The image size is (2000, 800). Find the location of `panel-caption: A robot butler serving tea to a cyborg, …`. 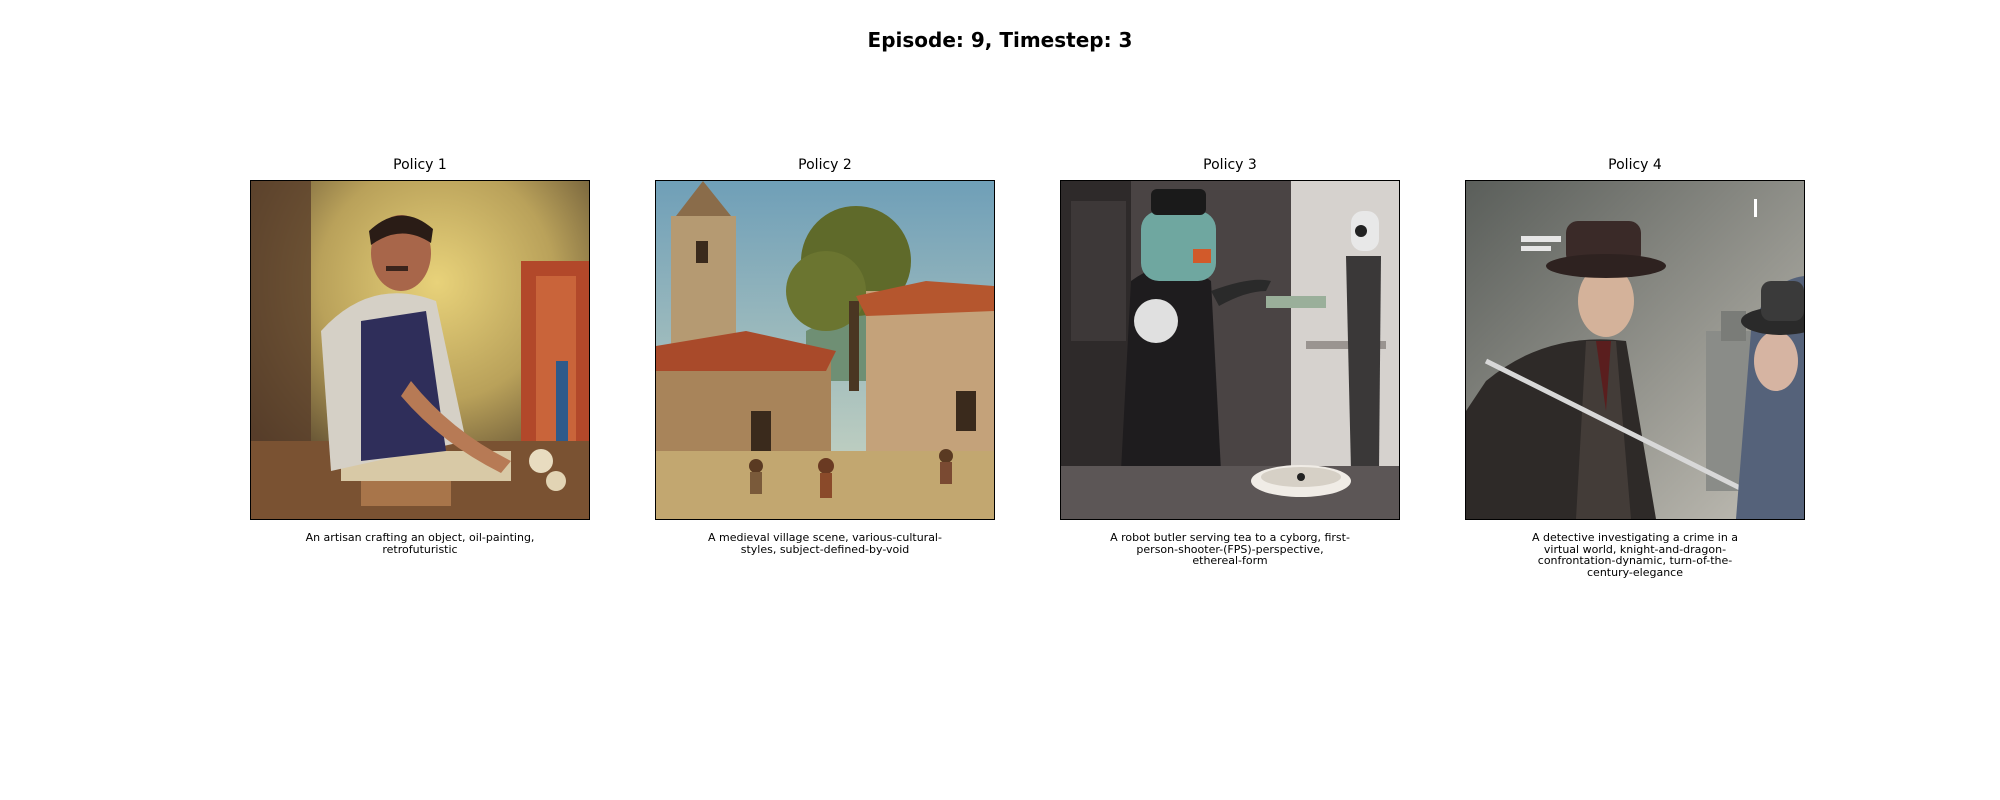

panel-caption: A robot butler serving tea to a cyborg, … is located at coordinates (1230, 549).